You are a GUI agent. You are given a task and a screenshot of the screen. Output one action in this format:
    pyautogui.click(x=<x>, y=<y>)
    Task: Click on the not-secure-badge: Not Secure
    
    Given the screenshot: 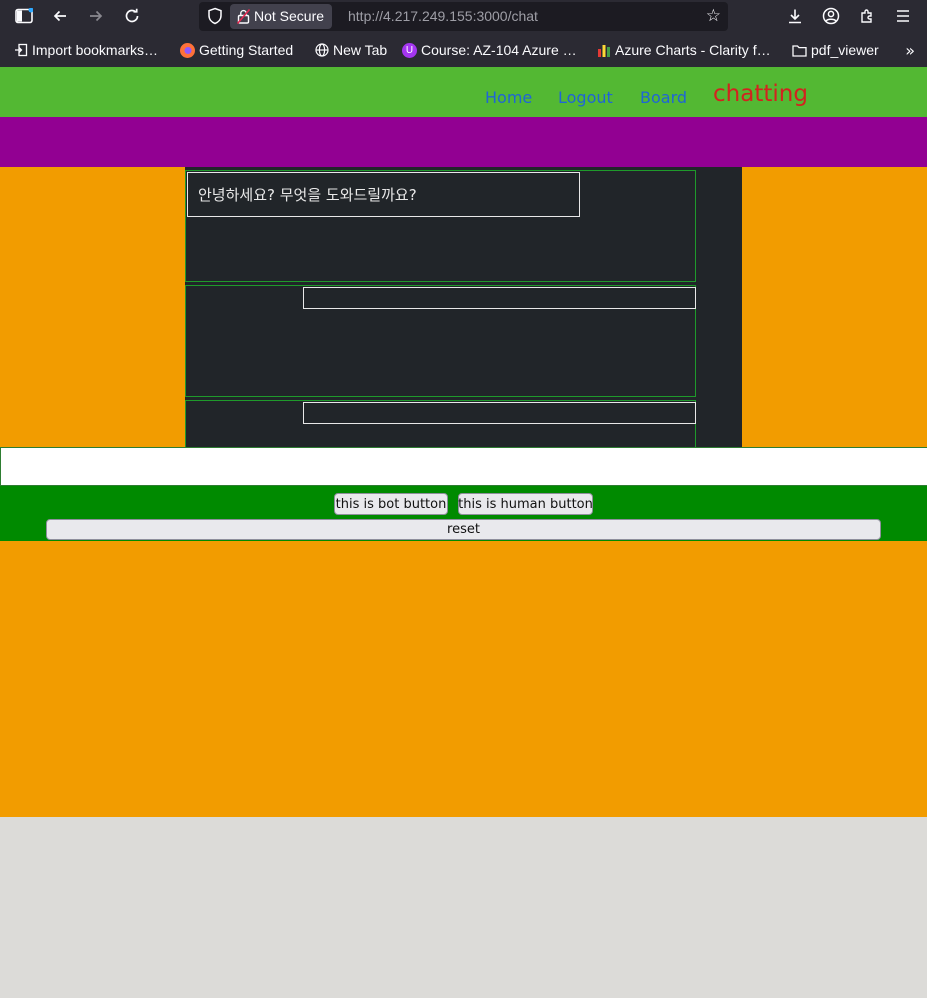 What is the action you would take?
    pyautogui.click(x=281, y=16)
    